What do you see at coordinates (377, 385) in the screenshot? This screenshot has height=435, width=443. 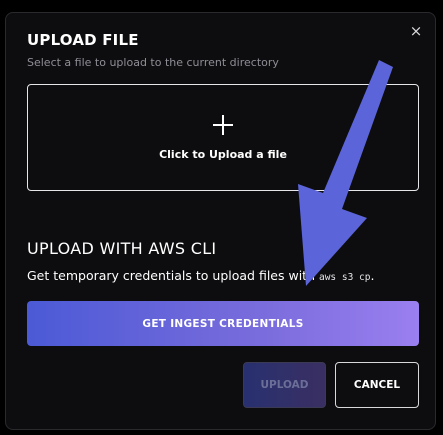 I see `cancel-button: CANCEL` at bounding box center [377, 385].